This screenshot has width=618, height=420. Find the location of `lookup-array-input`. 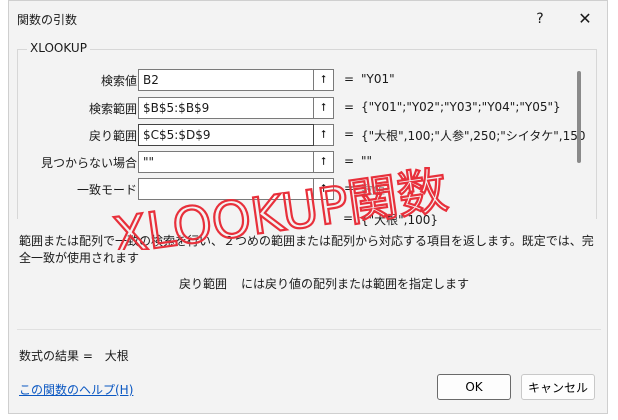

lookup-array-input is located at coordinates (226, 108).